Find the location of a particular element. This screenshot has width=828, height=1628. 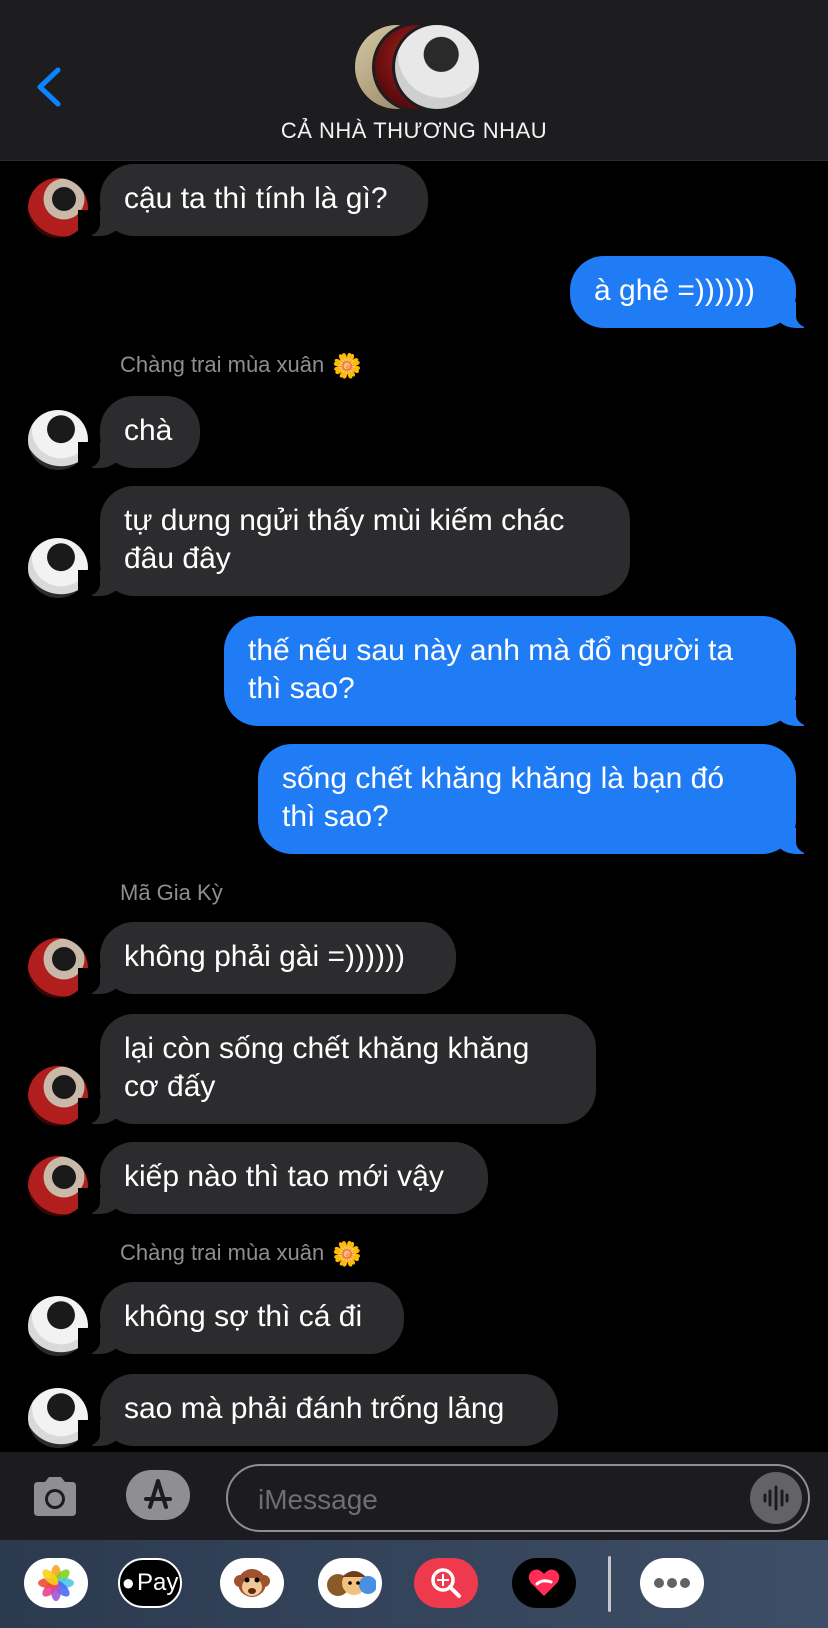

incoming-message: không sợ thì cá đi is located at coordinates (241, 1318).